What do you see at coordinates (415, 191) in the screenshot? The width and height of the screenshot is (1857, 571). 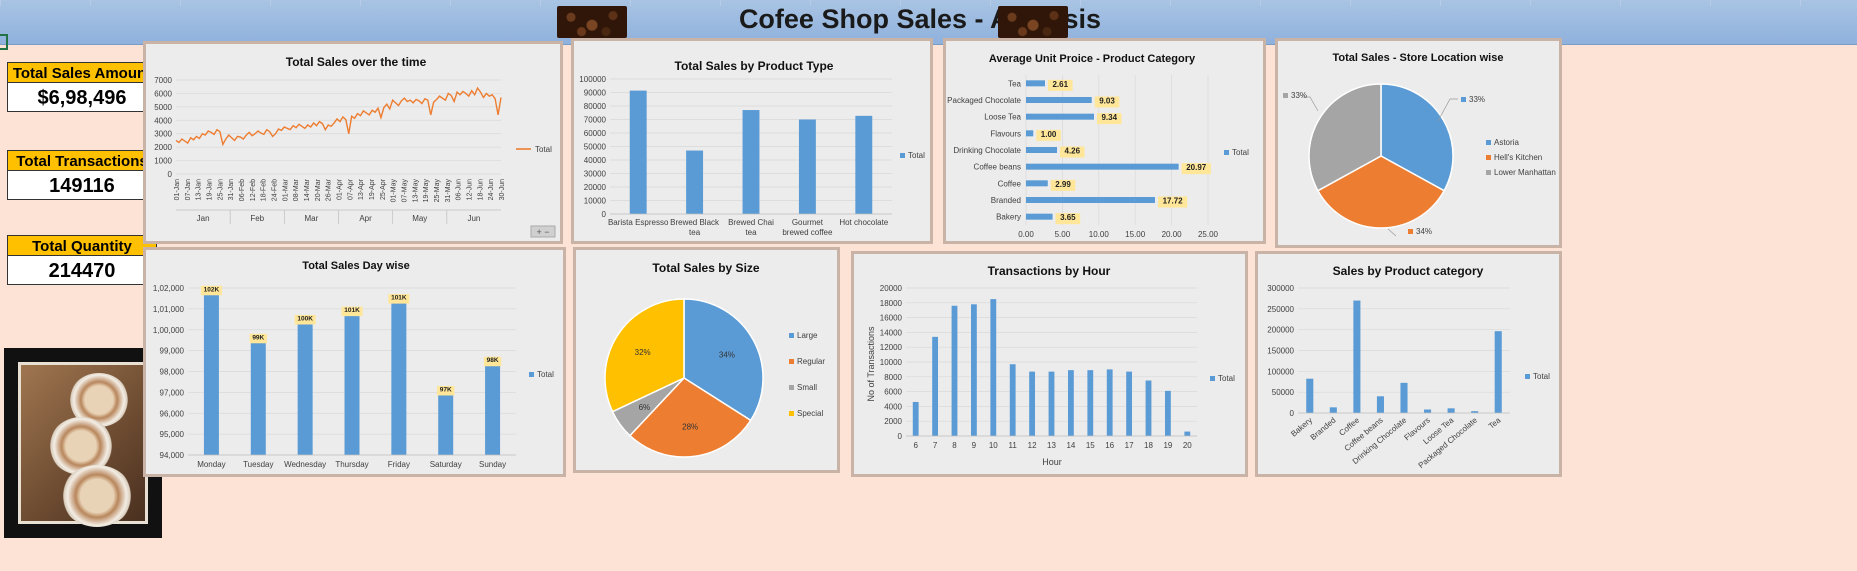 I see `x-tick-label: 13-May` at bounding box center [415, 191].